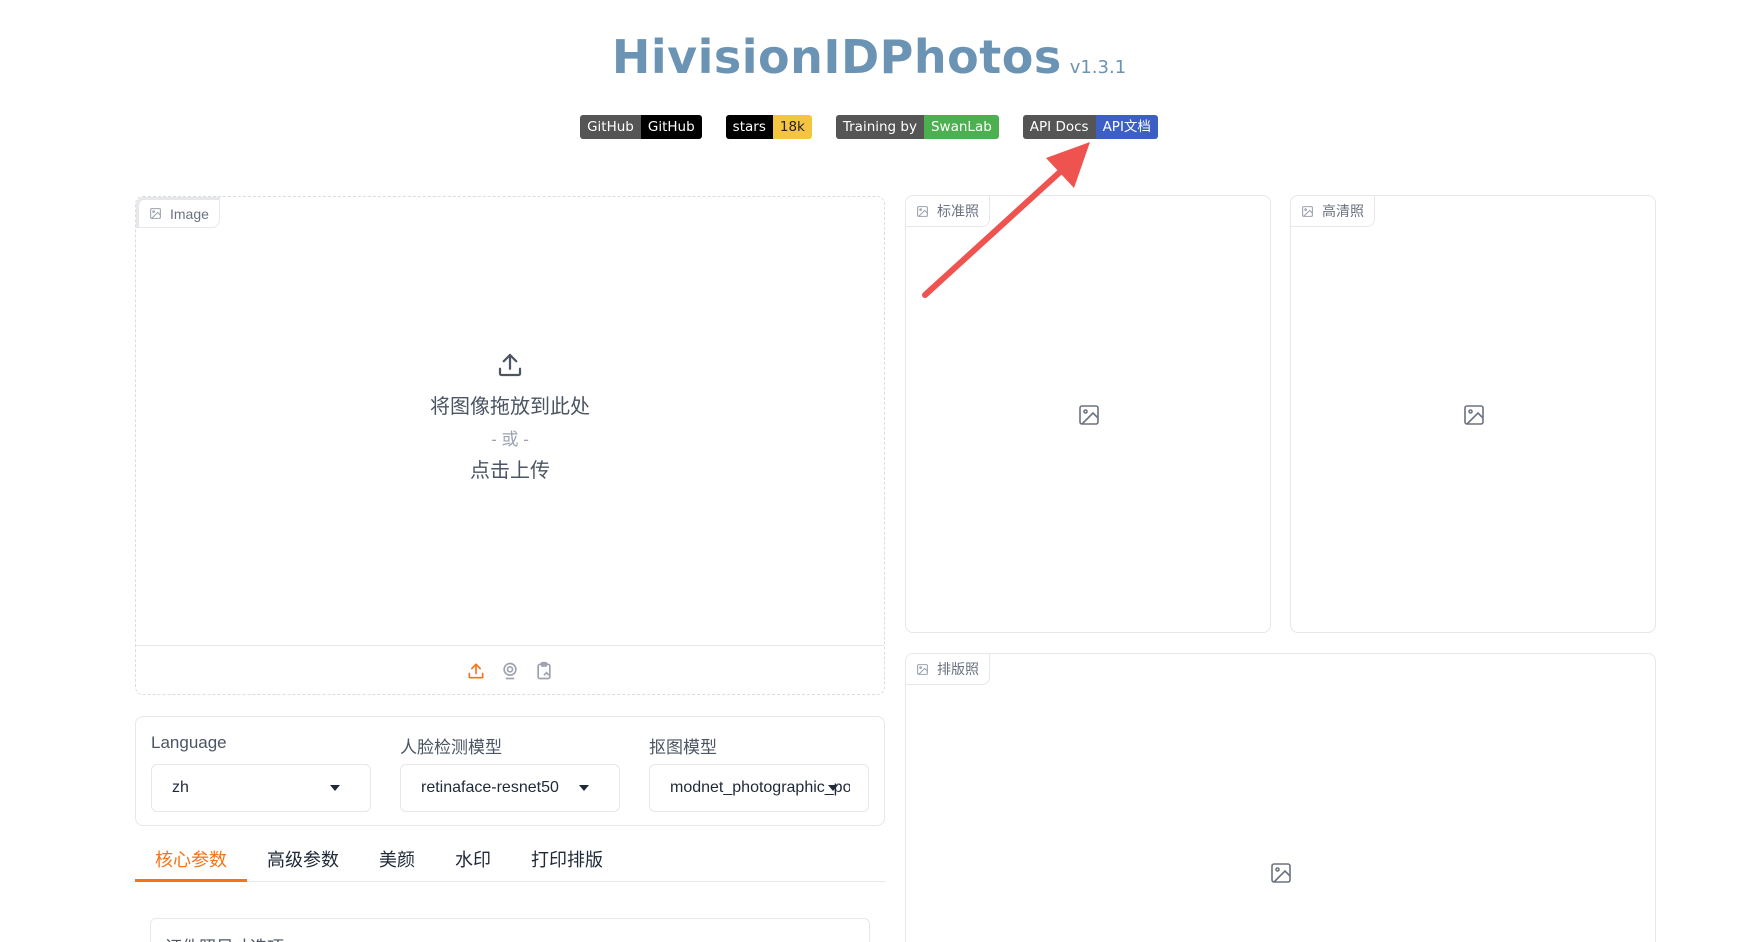 Image resolution: width=1738 pixels, height=942 pixels. I want to click on app-version: v1.3.1, so click(1098, 67).